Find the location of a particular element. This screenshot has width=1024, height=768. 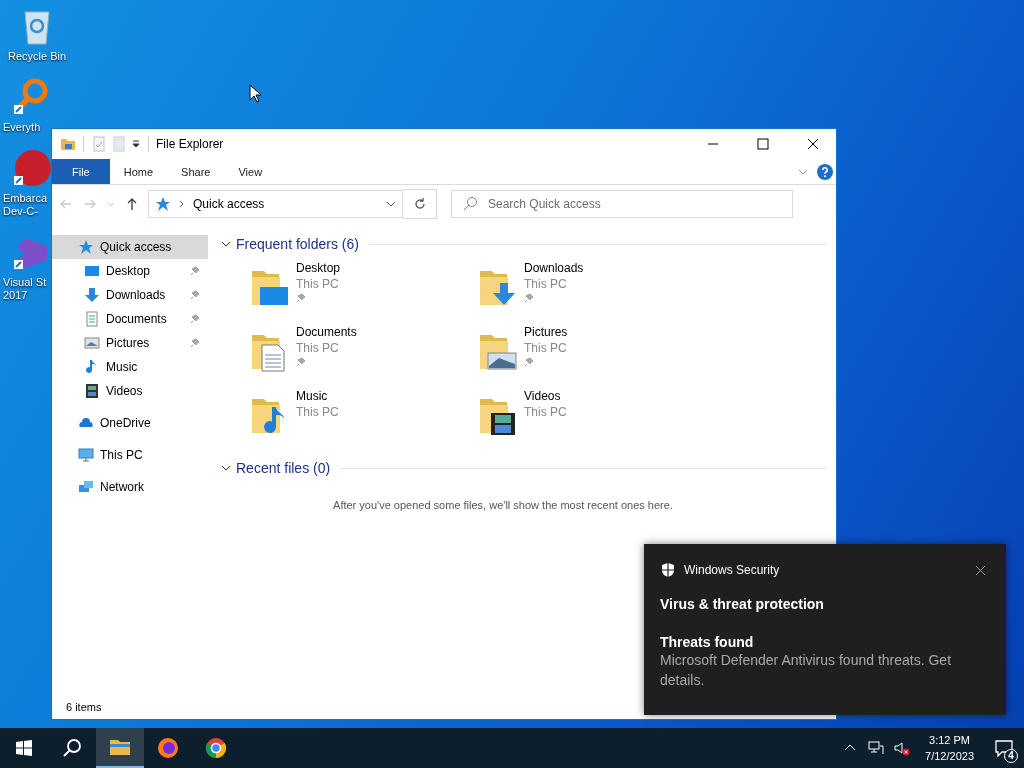

sidebar-item: Quick access is located at coordinates (130, 247).